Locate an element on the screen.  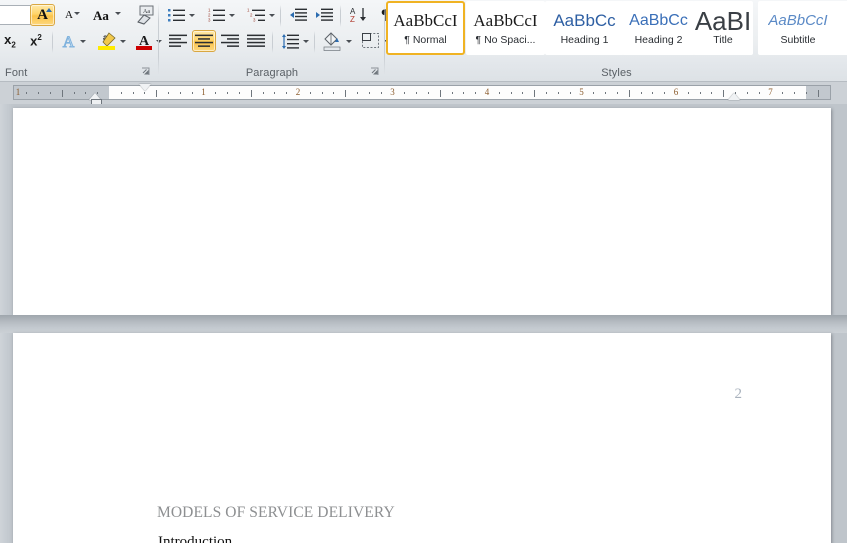
numbered-list-button: 1 2 3 is located at coordinates (216, 15).